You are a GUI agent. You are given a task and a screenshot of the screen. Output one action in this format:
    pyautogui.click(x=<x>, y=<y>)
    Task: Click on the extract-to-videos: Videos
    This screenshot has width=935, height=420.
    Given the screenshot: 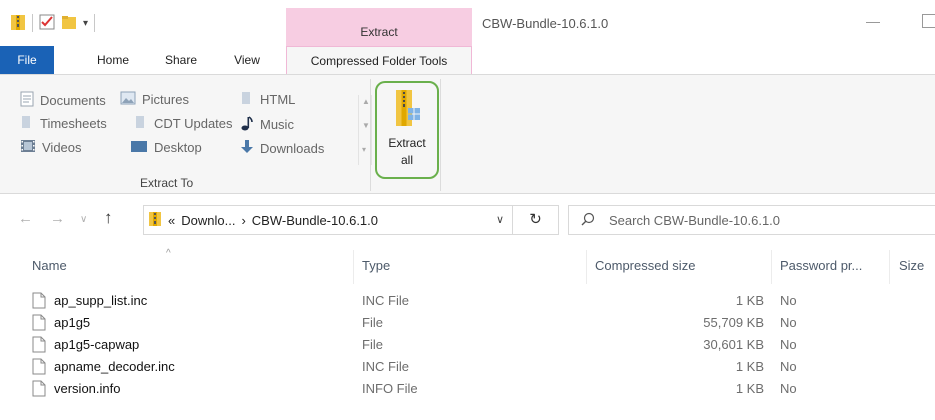 What is the action you would take?
    pyautogui.click(x=51, y=147)
    